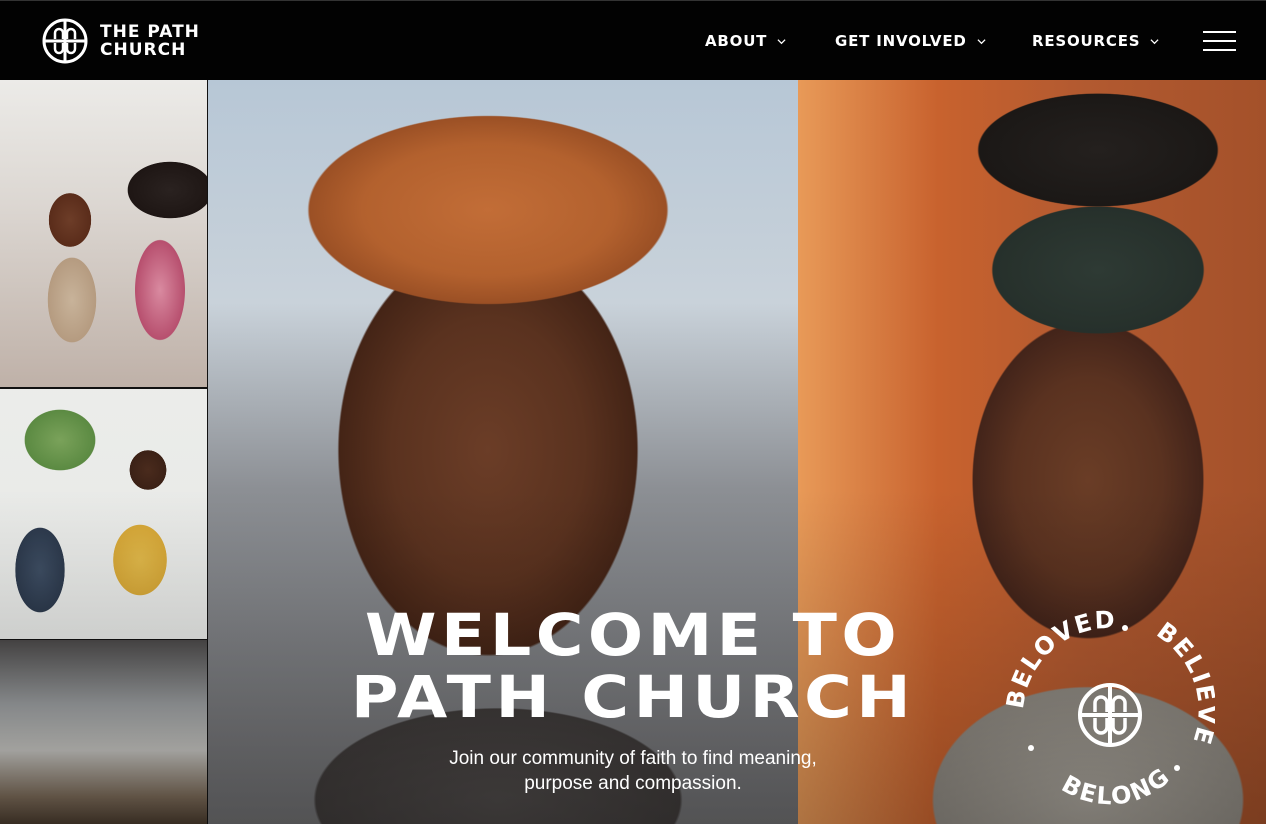 The height and width of the screenshot is (824, 1266). Describe the element at coordinates (901, 41) in the screenshot. I see `nav-get-involved-label: GET INVOLVED` at that location.